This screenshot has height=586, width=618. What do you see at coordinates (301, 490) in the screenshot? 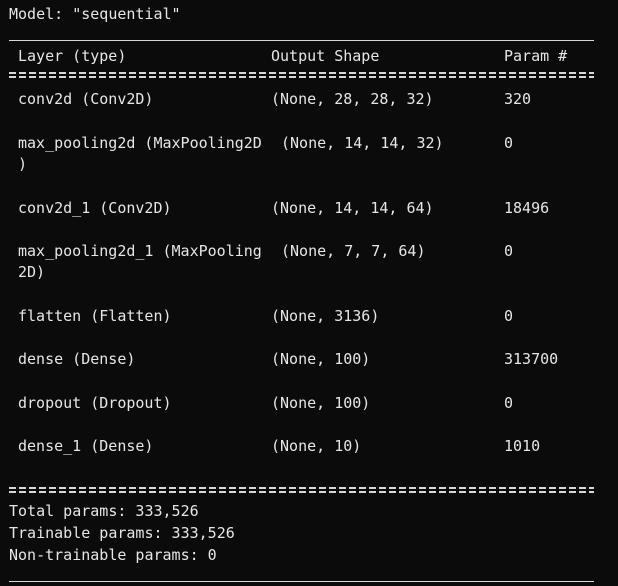
I see `footer-double-rule` at bounding box center [301, 490].